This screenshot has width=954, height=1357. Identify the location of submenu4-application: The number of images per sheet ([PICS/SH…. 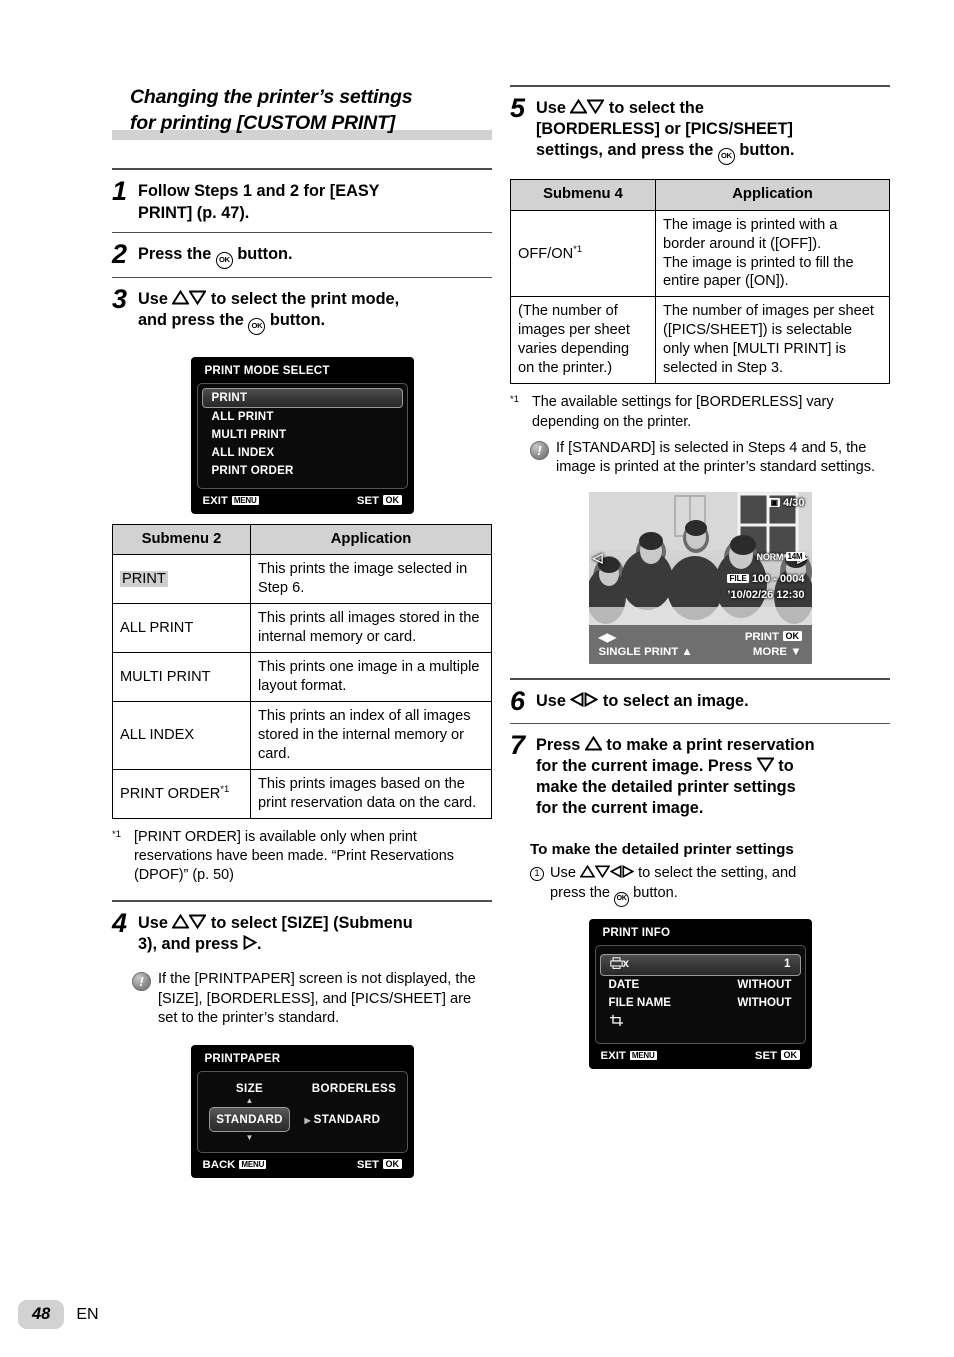
(772, 340).